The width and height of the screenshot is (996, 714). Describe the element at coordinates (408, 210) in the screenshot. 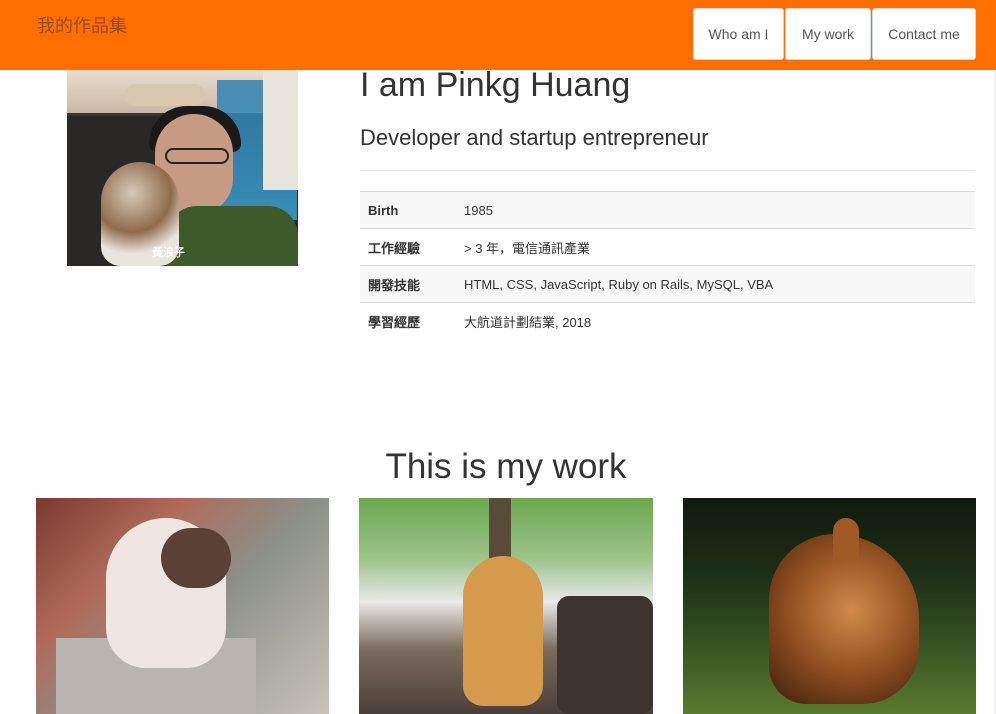

I see `info-label: Birth` at that location.